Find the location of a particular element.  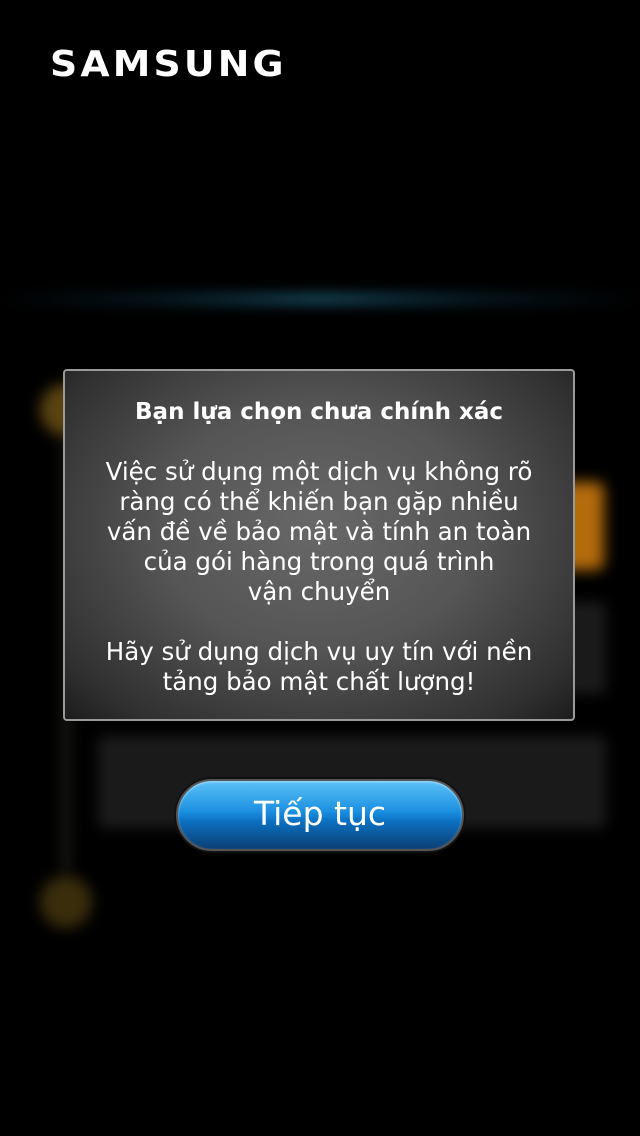

dialog-spacer is located at coordinates (319, 622).